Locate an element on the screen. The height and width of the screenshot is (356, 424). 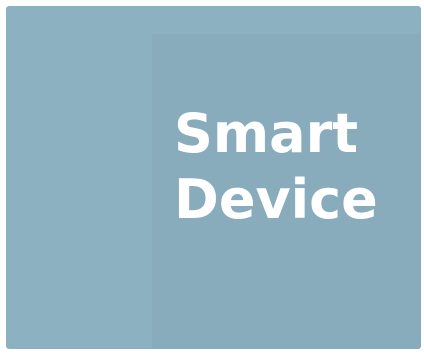
tile-title-line-1: Smart is located at coordinates (266, 133).